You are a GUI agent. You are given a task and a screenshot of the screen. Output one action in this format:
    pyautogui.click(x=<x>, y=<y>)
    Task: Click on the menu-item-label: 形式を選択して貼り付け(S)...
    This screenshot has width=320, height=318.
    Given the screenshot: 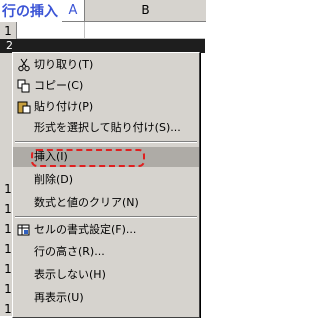 What is the action you would take?
    pyautogui.click(x=107, y=127)
    